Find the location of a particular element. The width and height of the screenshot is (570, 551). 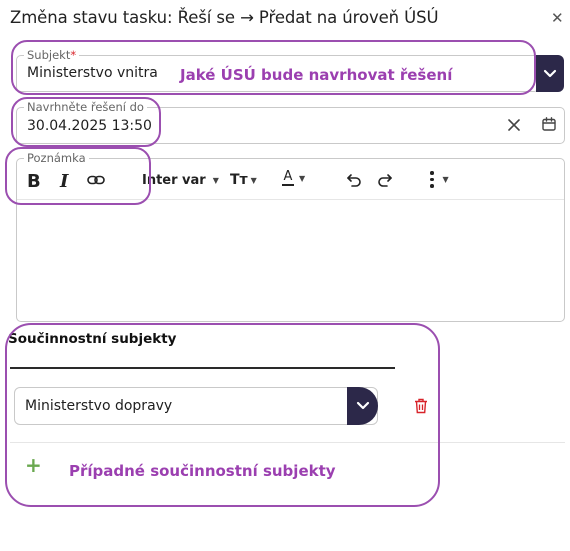

color-underline is located at coordinates (288, 185).